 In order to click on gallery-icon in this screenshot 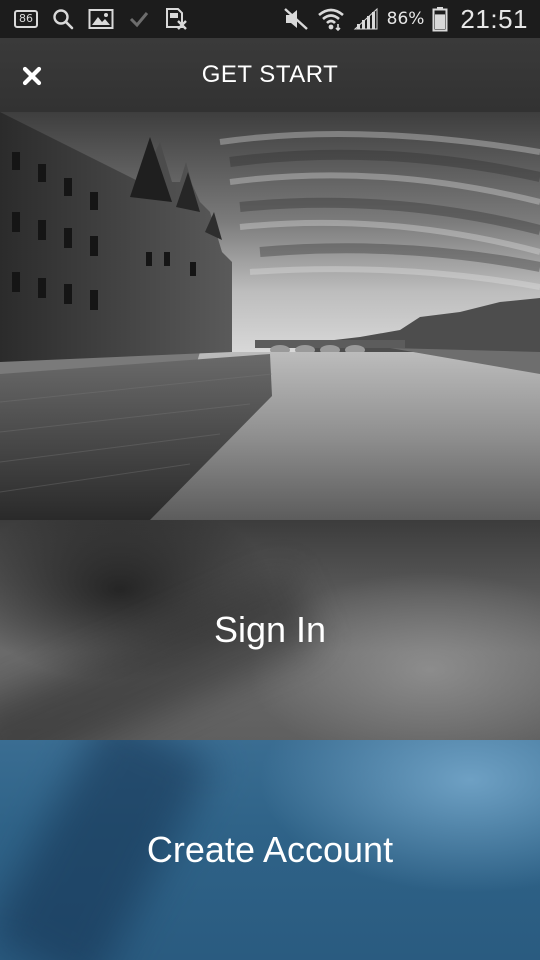, I will do `click(101, 19)`.